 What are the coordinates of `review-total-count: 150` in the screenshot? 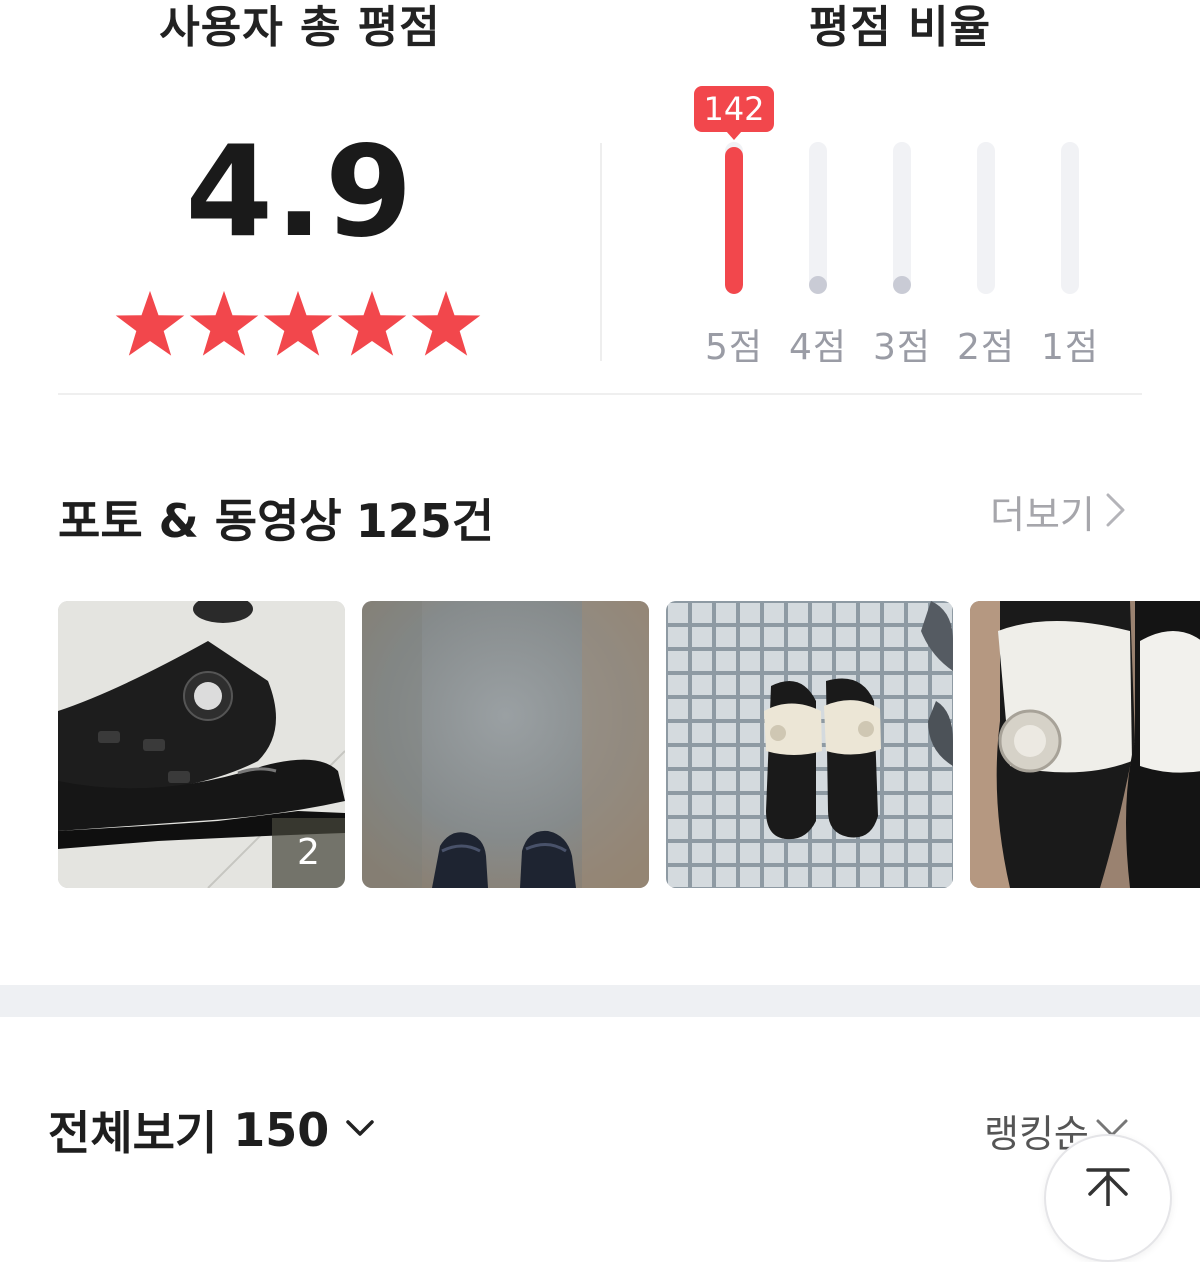 It's located at (281, 1130).